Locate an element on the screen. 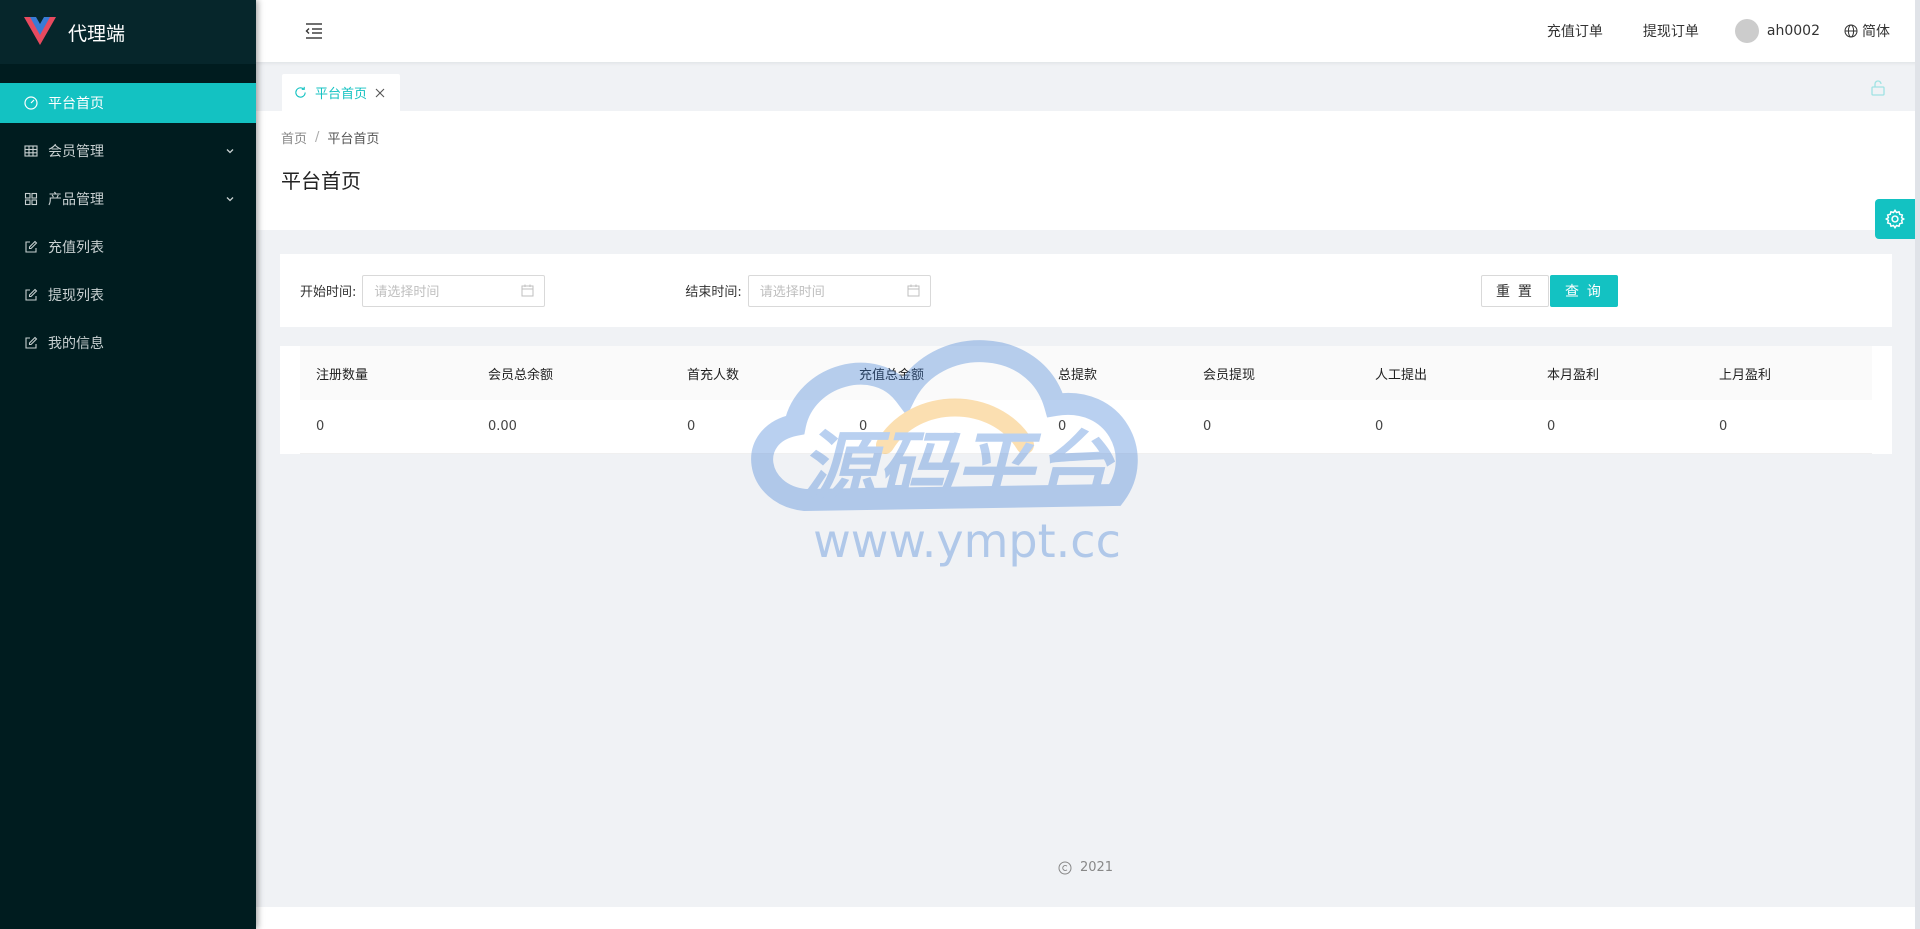  table-cell: 0.00 is located at coordinates (502, 426).